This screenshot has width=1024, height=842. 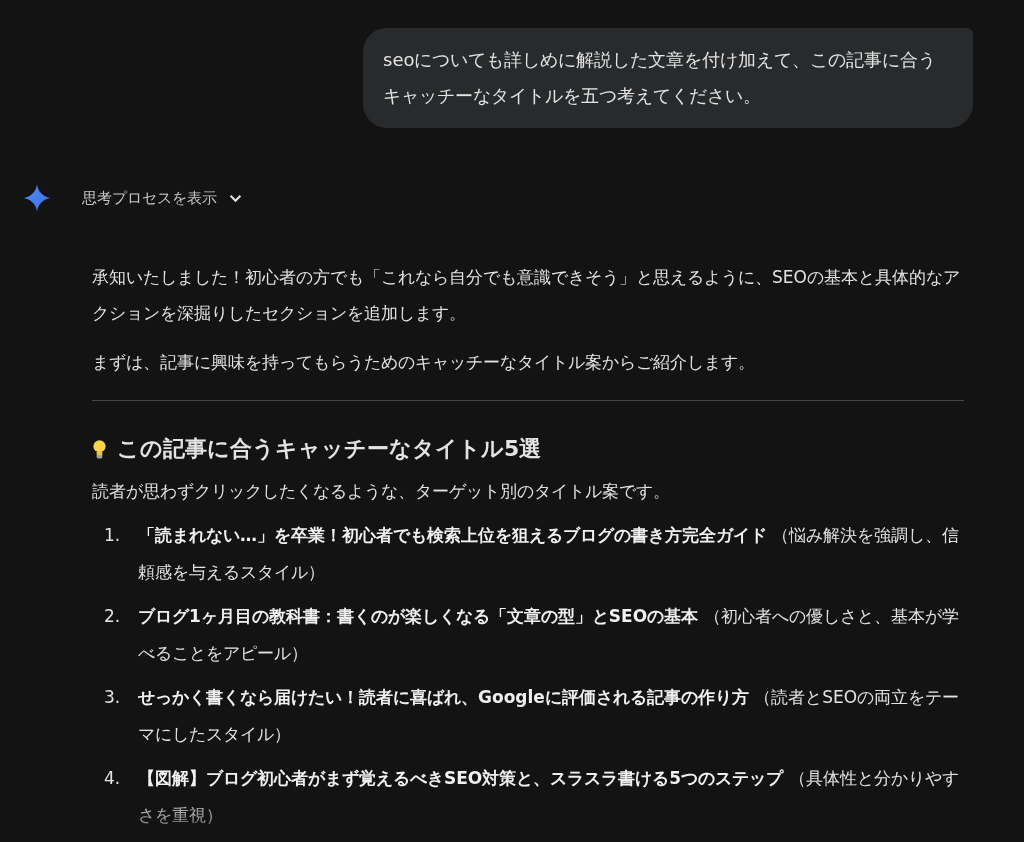 What do you see at coordinates (99, 449) in the screenshot?
I see `lightbulb-icon` at bounding box center [99, 449].